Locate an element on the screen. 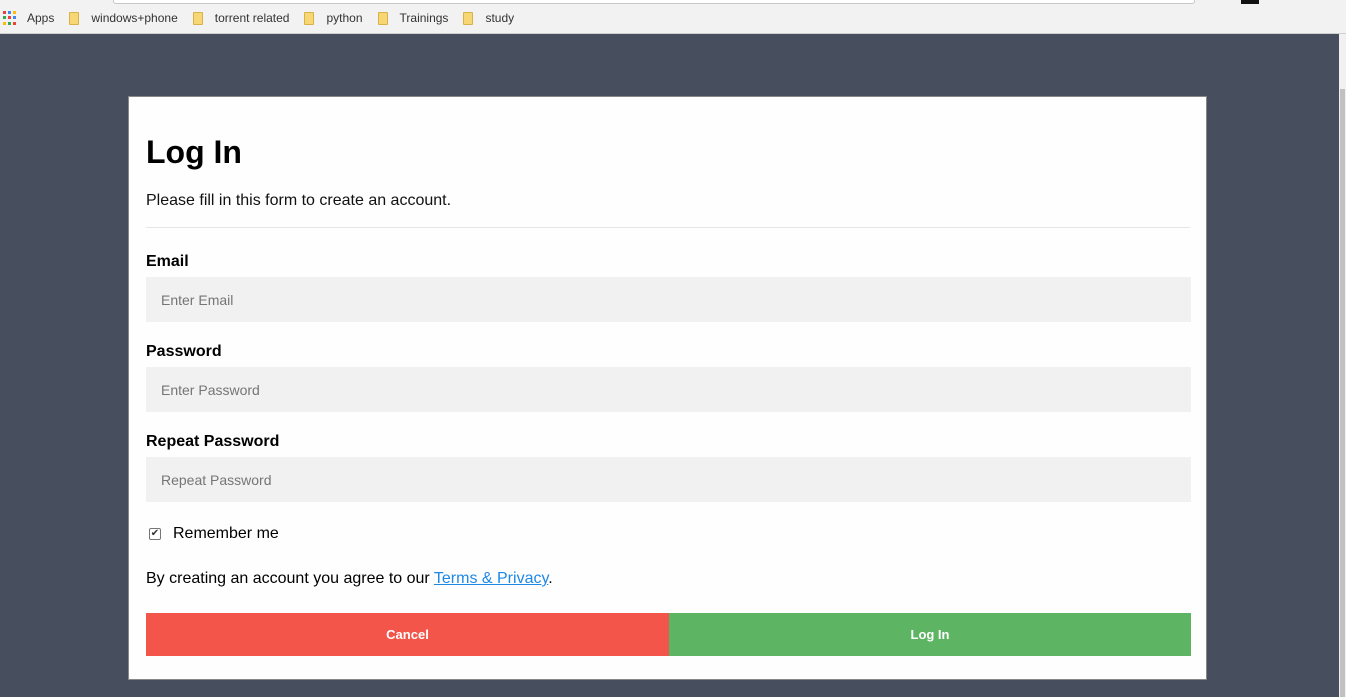 This screenshot has width=1346, height=697. bookmark-python: python is located at coordinates (332, 18).